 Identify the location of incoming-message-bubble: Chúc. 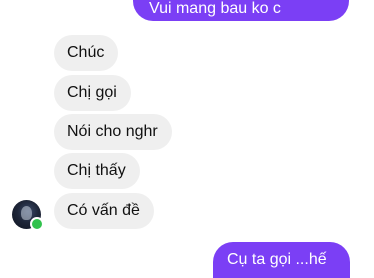
(86, 53).